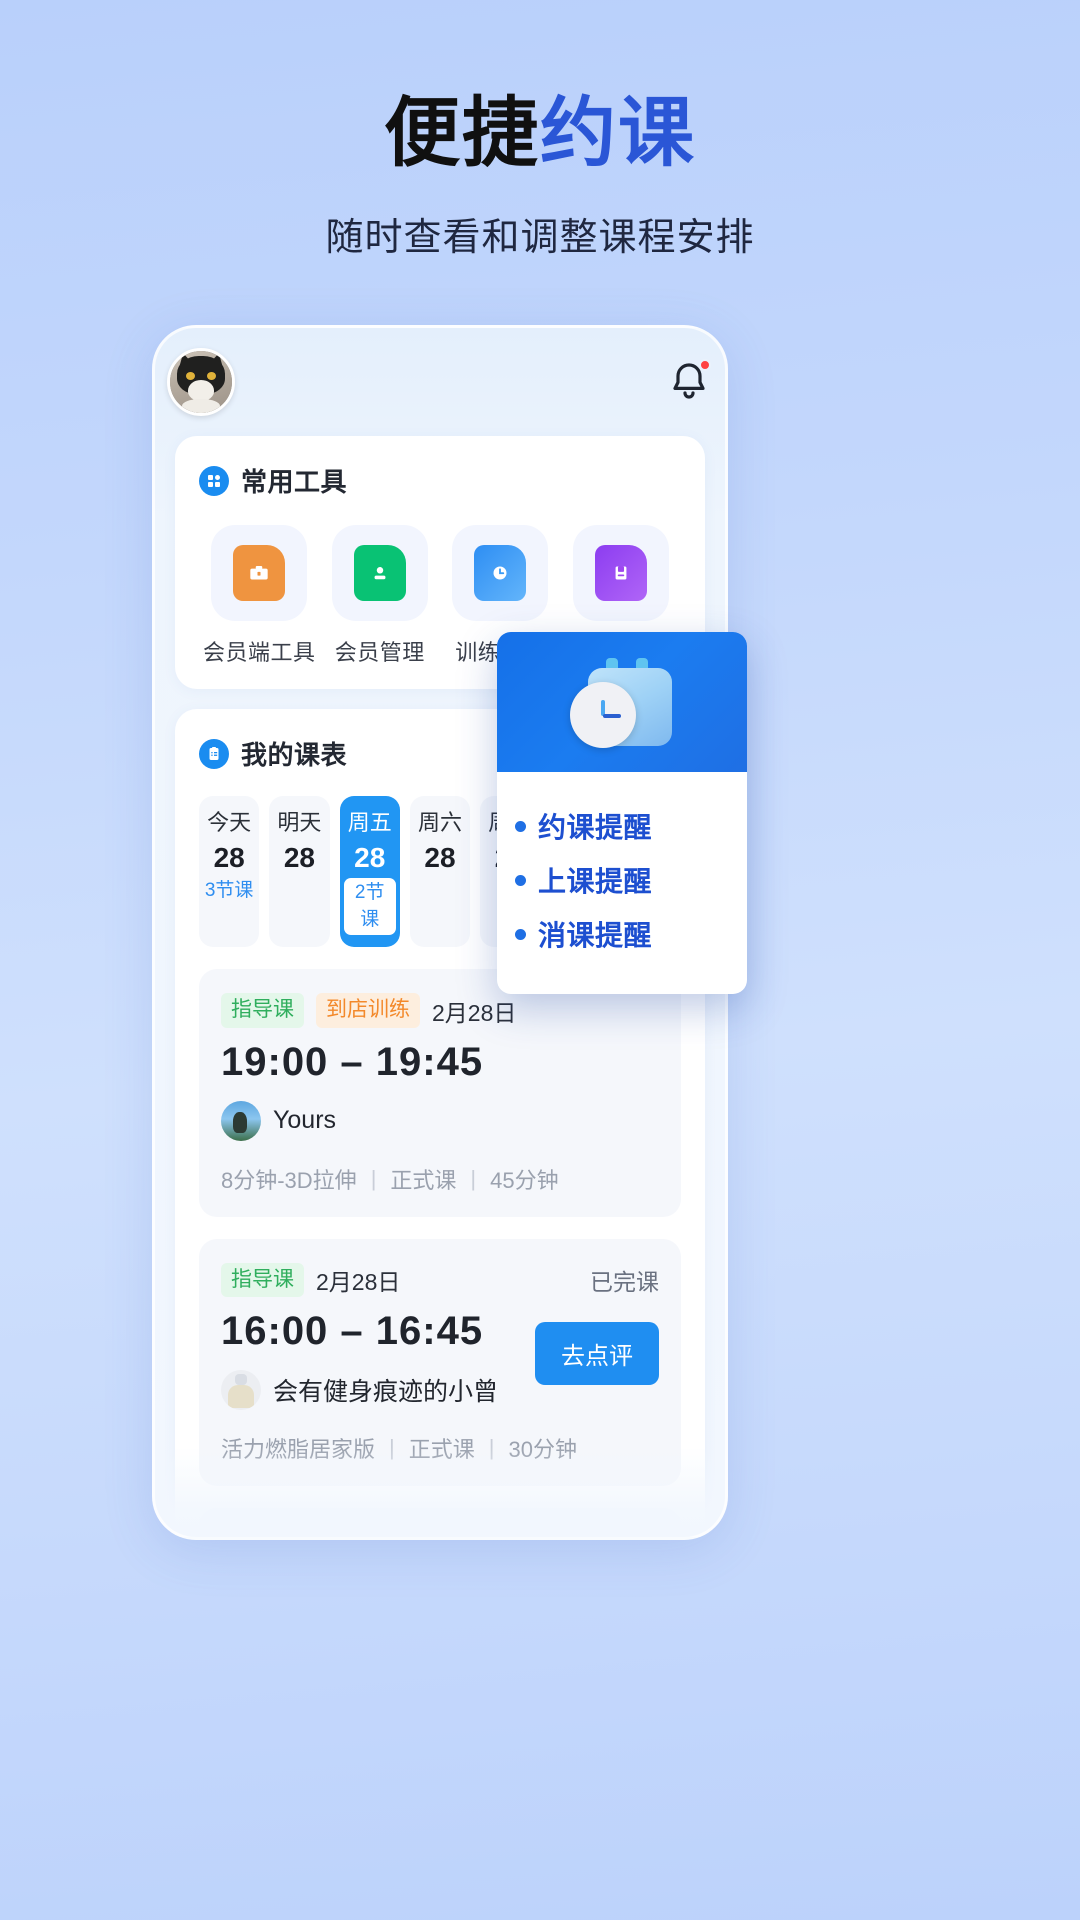 This screenshot has height=1920, width=1080. What do you see at coordinates (440, 382) in the screenshot?
I see `phone-topbar` at bounding box center [440, 382].